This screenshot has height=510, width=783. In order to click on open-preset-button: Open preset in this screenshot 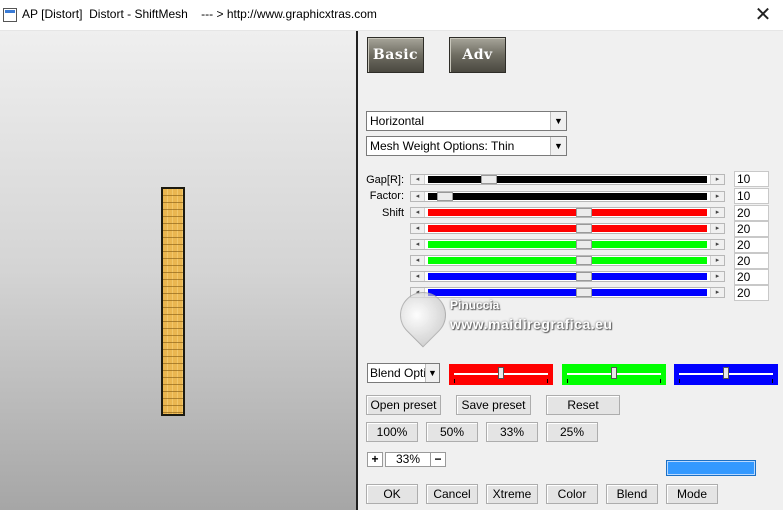, I will do `click(403, 405)`.